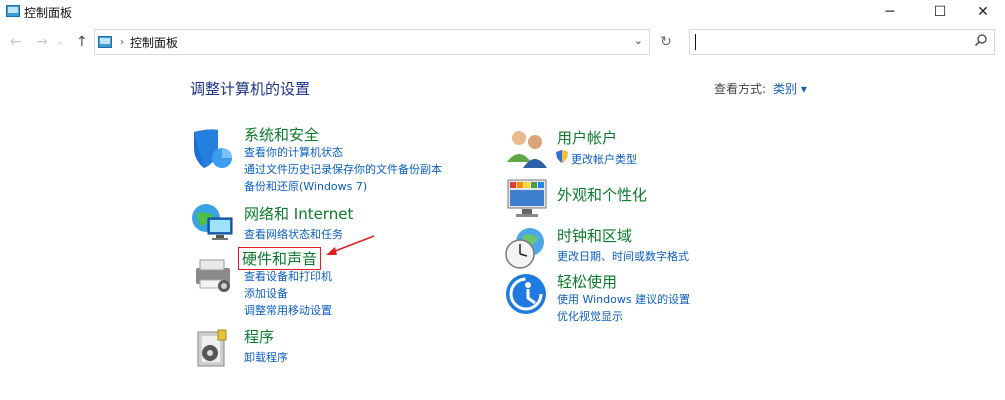 This screenshot has width=1005, height=400. Describe the element at coordinates (213, 149) in the screenshot. I see `shield-icon` at that location.